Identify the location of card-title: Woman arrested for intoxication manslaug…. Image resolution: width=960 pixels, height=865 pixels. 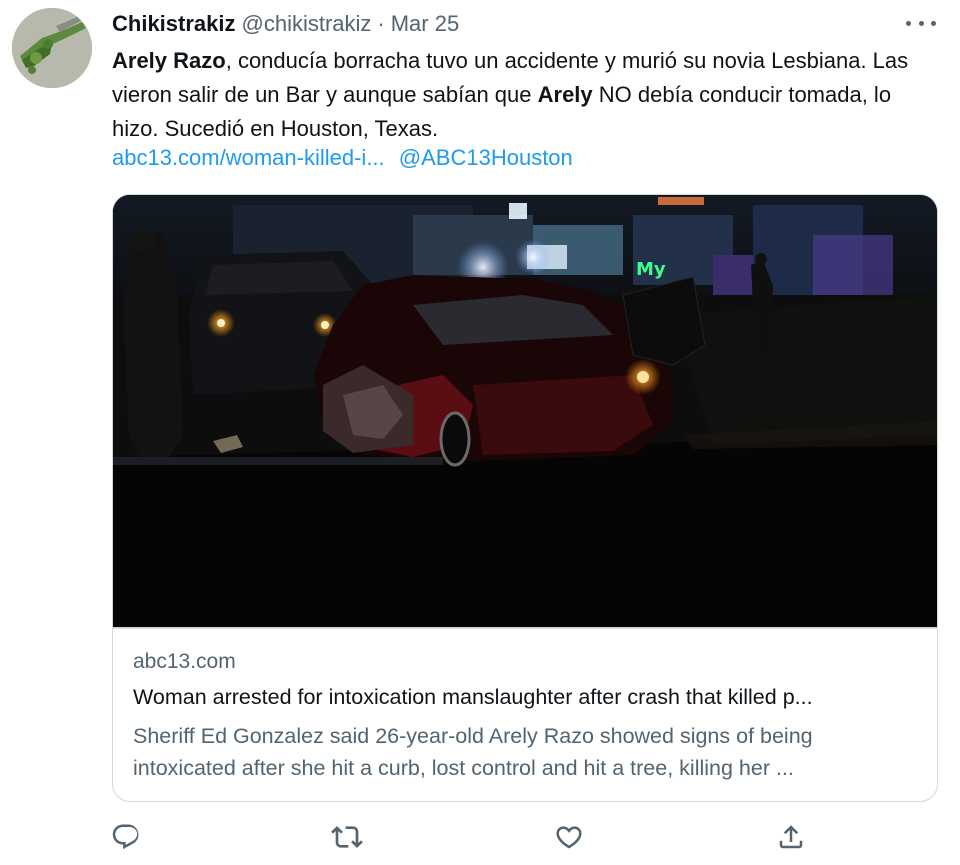
(473, 697).